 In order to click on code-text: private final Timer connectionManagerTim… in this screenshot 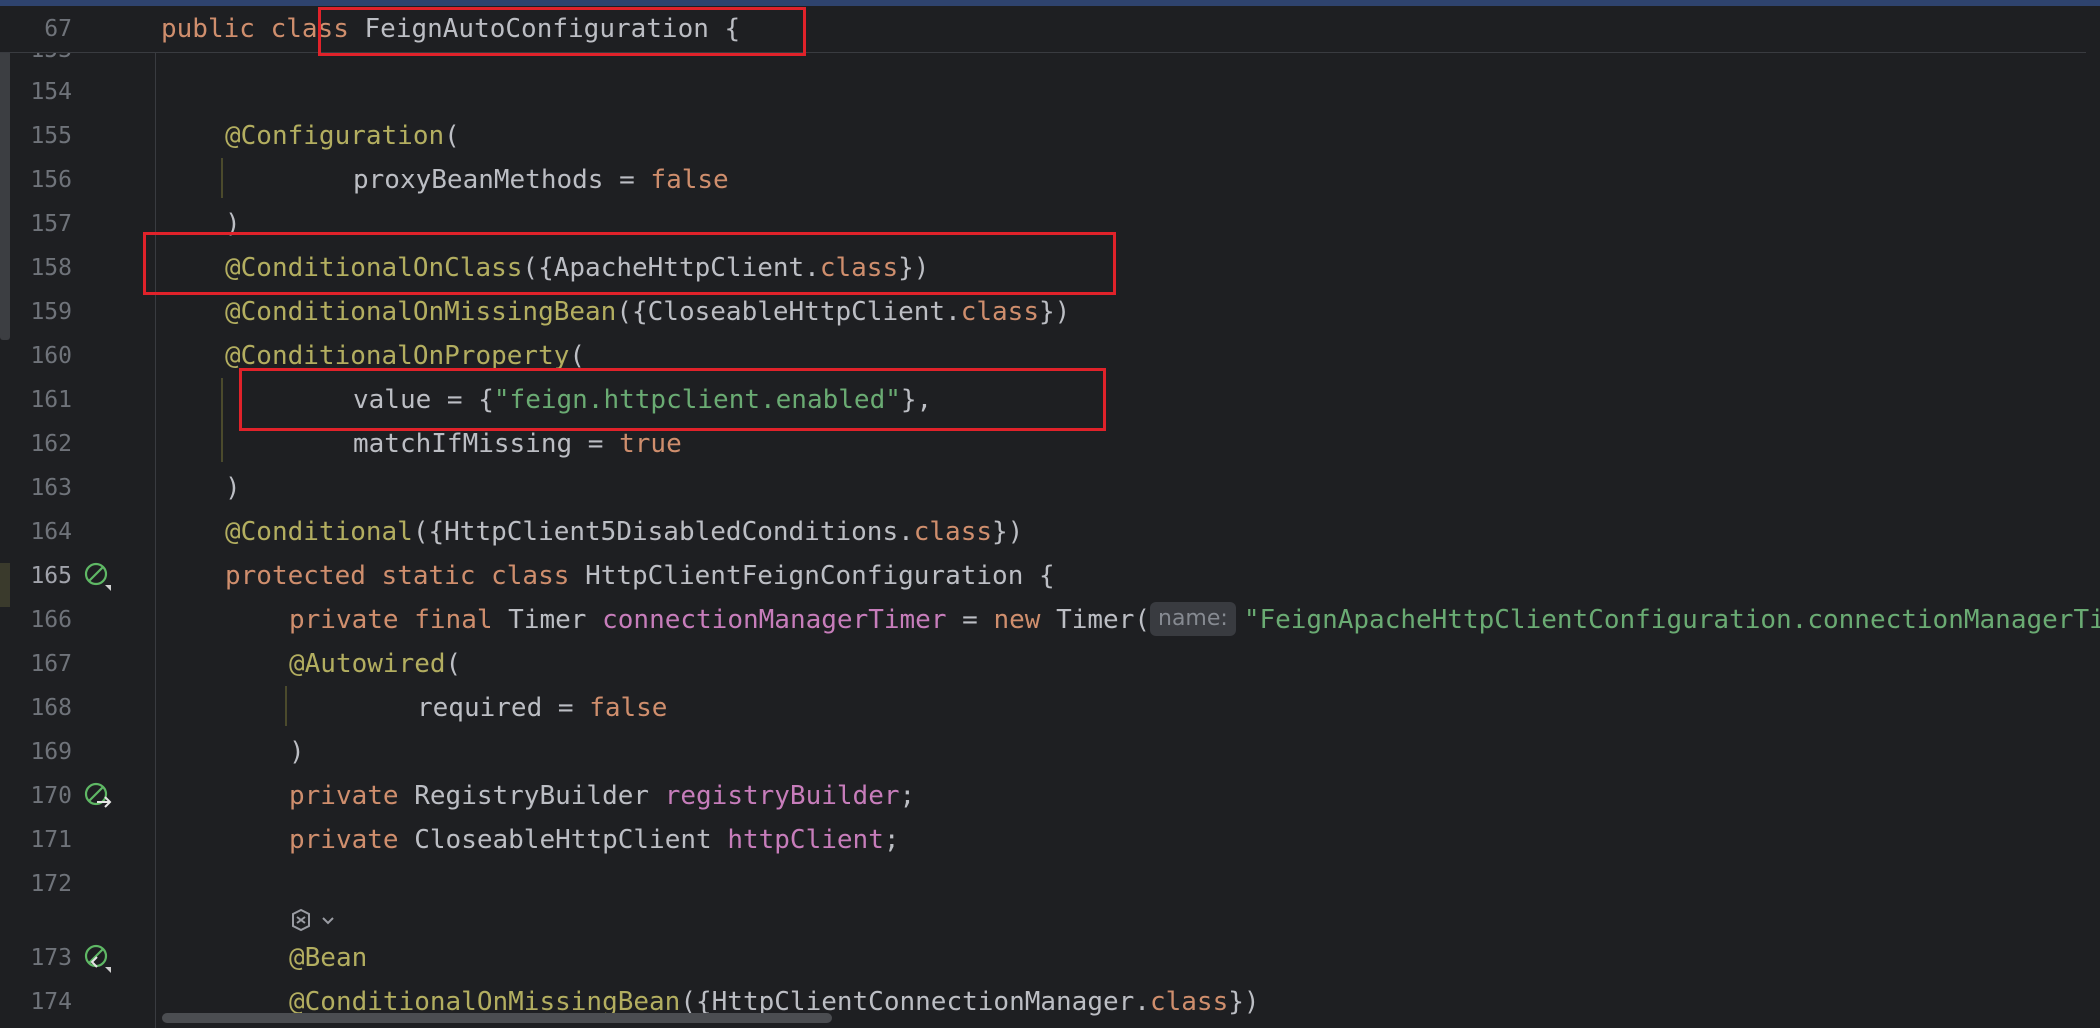, I will do `click(1194, 620)`.